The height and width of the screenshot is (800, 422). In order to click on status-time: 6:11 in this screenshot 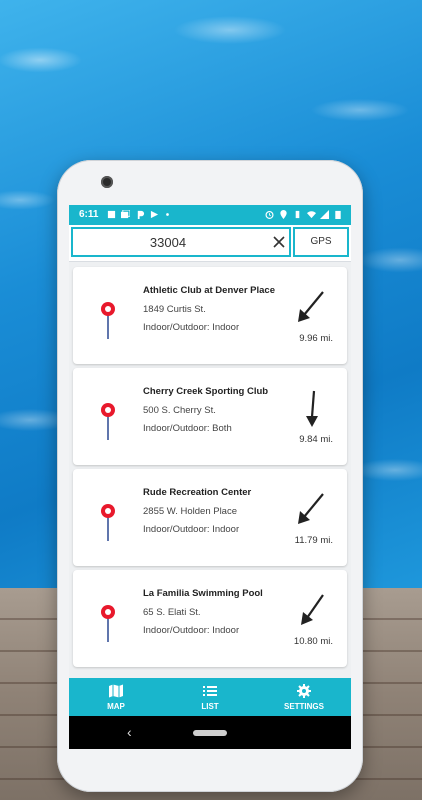, I will do `click(89, 214)`.